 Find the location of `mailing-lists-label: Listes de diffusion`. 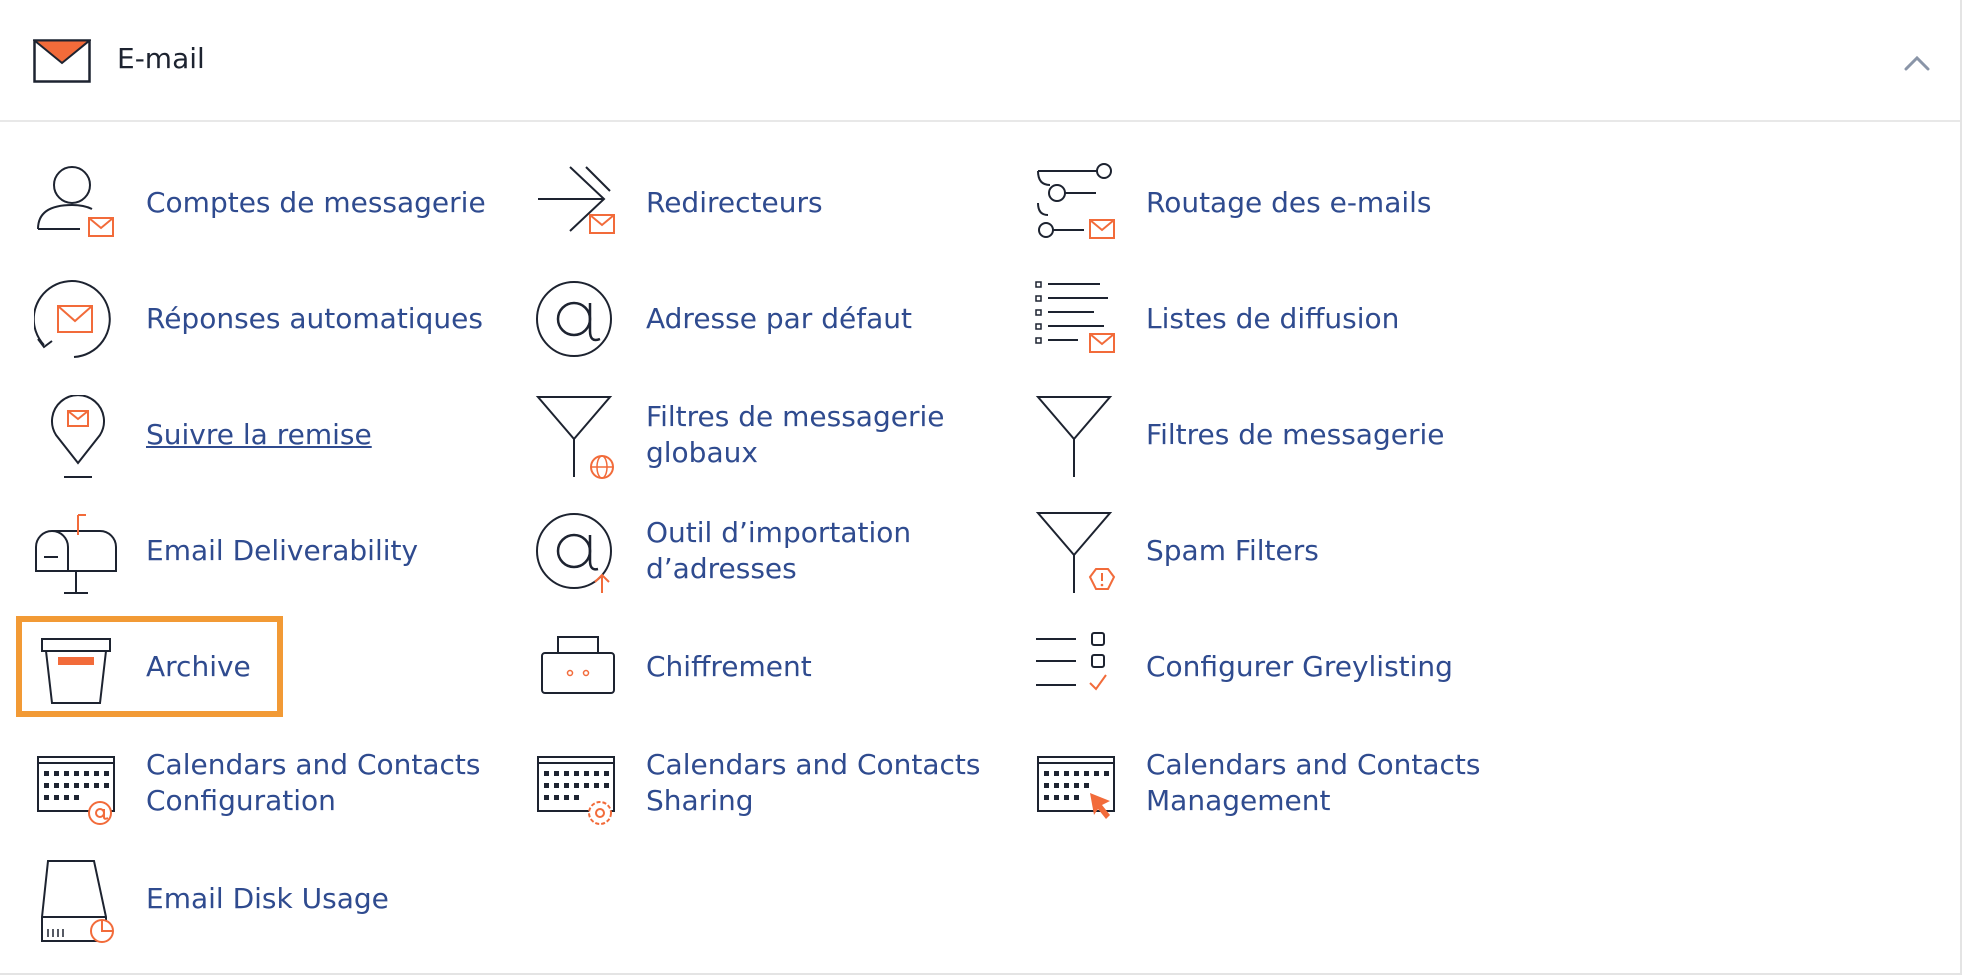

mailing-lists-label: Listes de diffusion is located at coordinates (1273, 318).